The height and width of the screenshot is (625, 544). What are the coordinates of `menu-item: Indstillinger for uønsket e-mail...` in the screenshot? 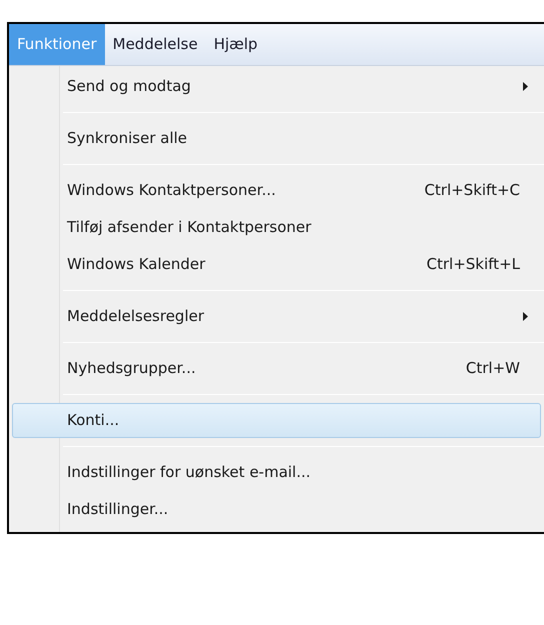 It's located at (276, 472).